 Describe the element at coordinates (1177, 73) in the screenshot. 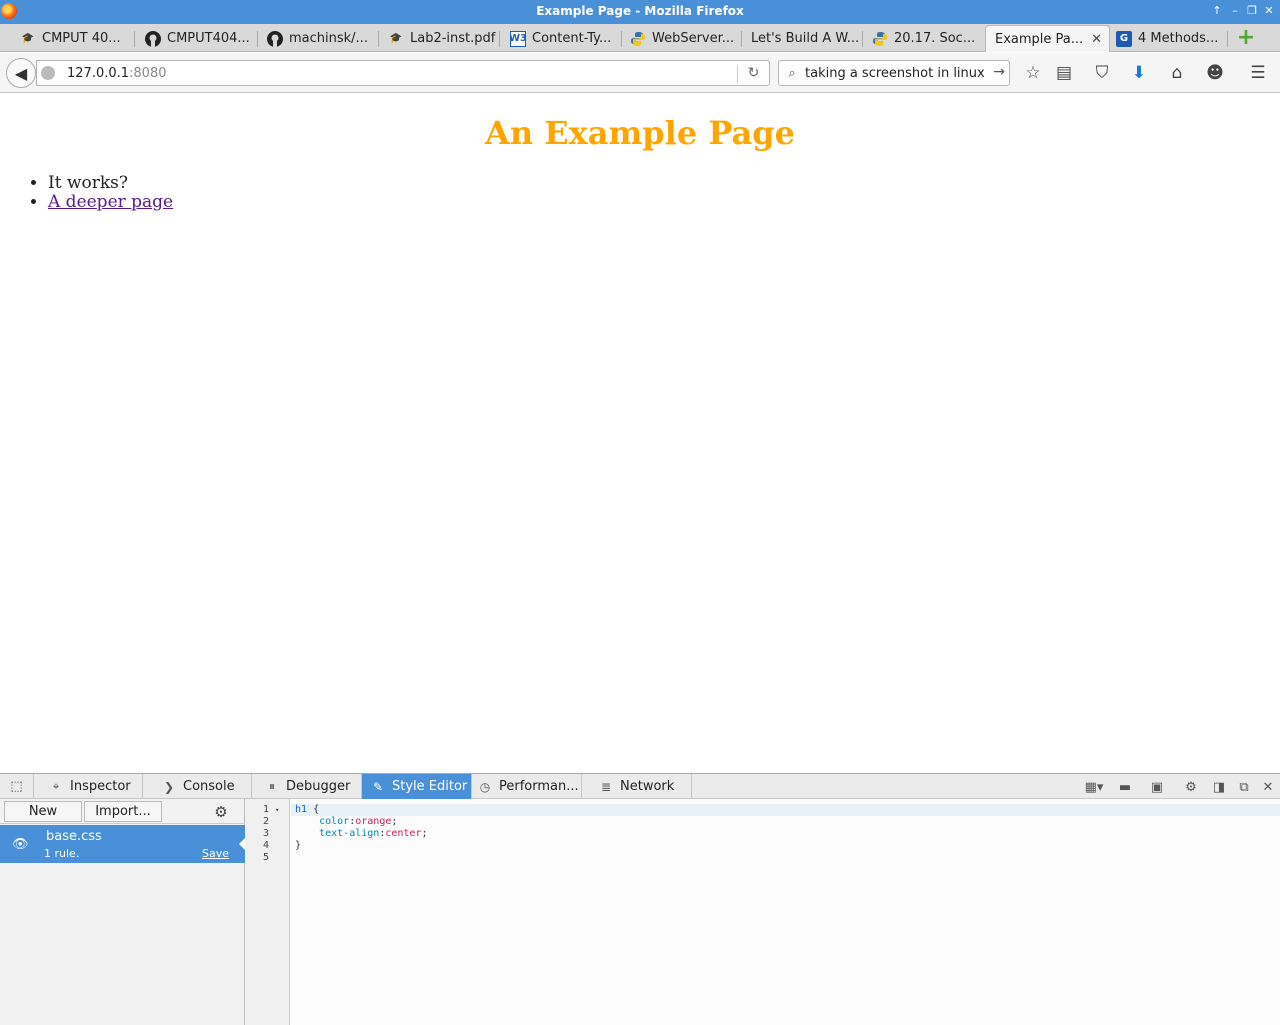

I see `home-icon: ⌂` at that location.